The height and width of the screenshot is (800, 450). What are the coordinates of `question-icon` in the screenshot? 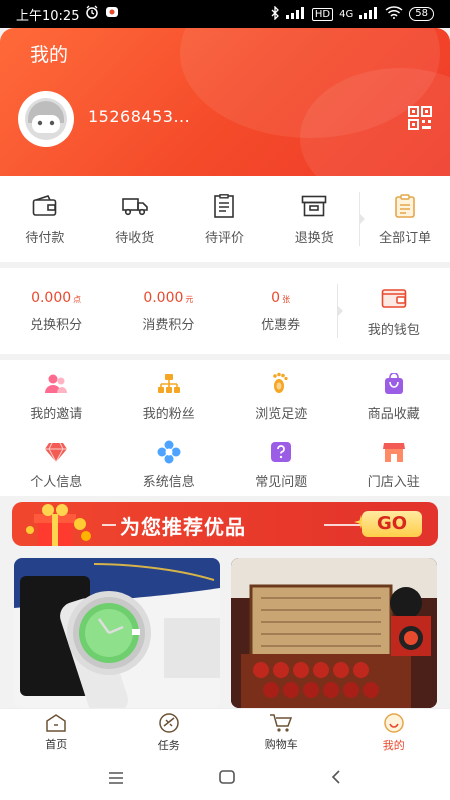 It's located at (281, 452).